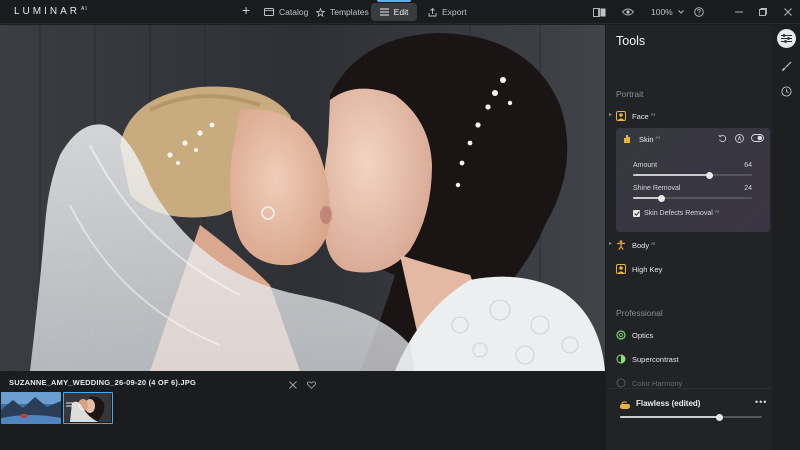  What do you see at coordinates (739, 12) in the screenshot?
I see `minimize-window-button` at bounding box center [739, 12].